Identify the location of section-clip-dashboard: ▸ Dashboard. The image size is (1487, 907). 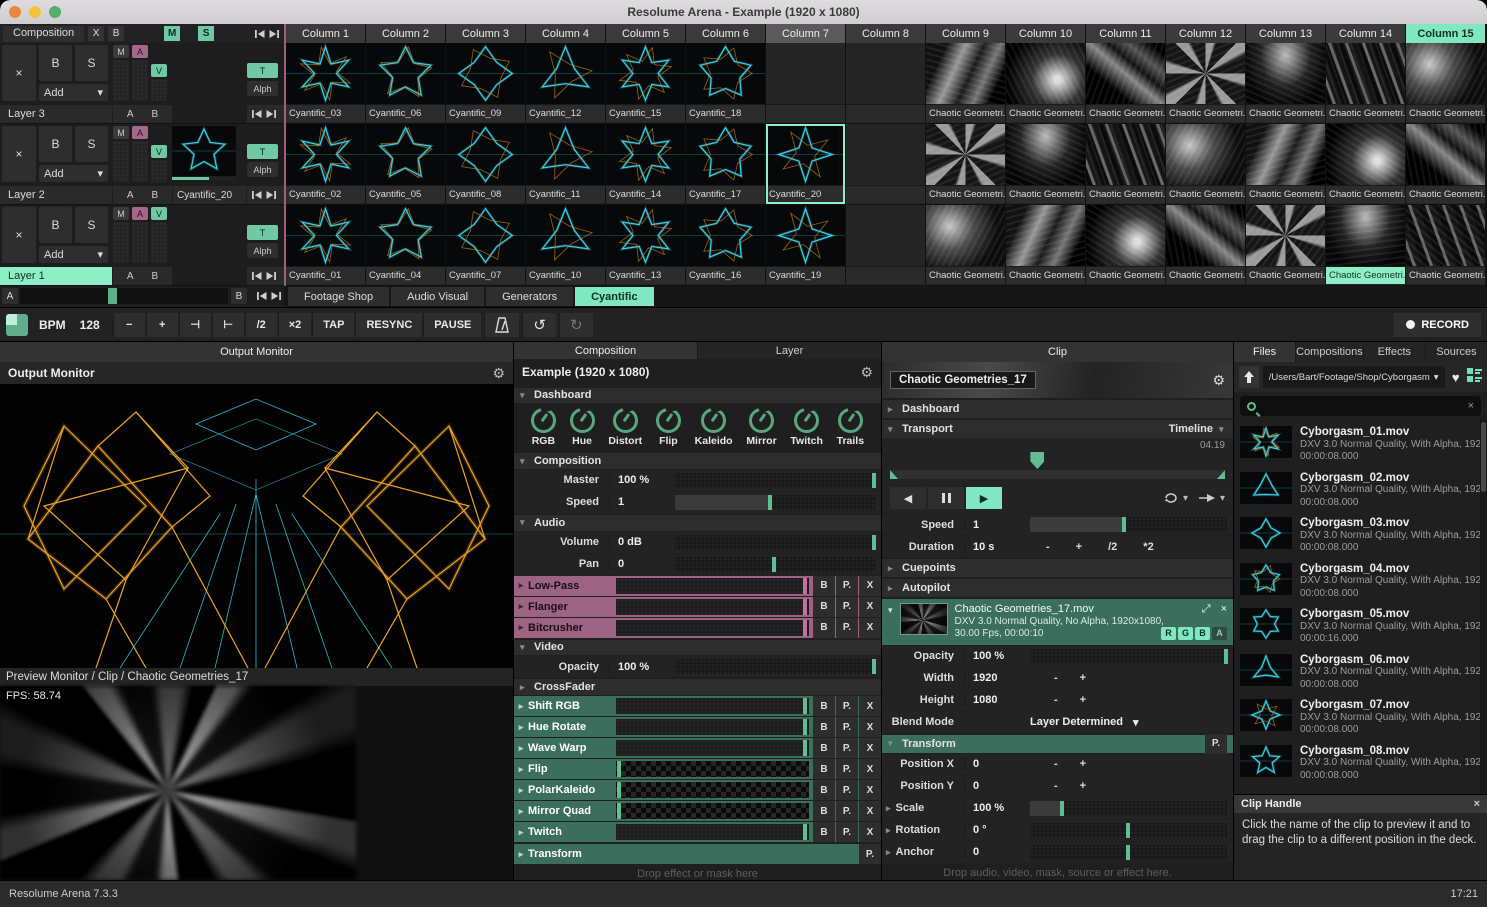
(1057, 409).